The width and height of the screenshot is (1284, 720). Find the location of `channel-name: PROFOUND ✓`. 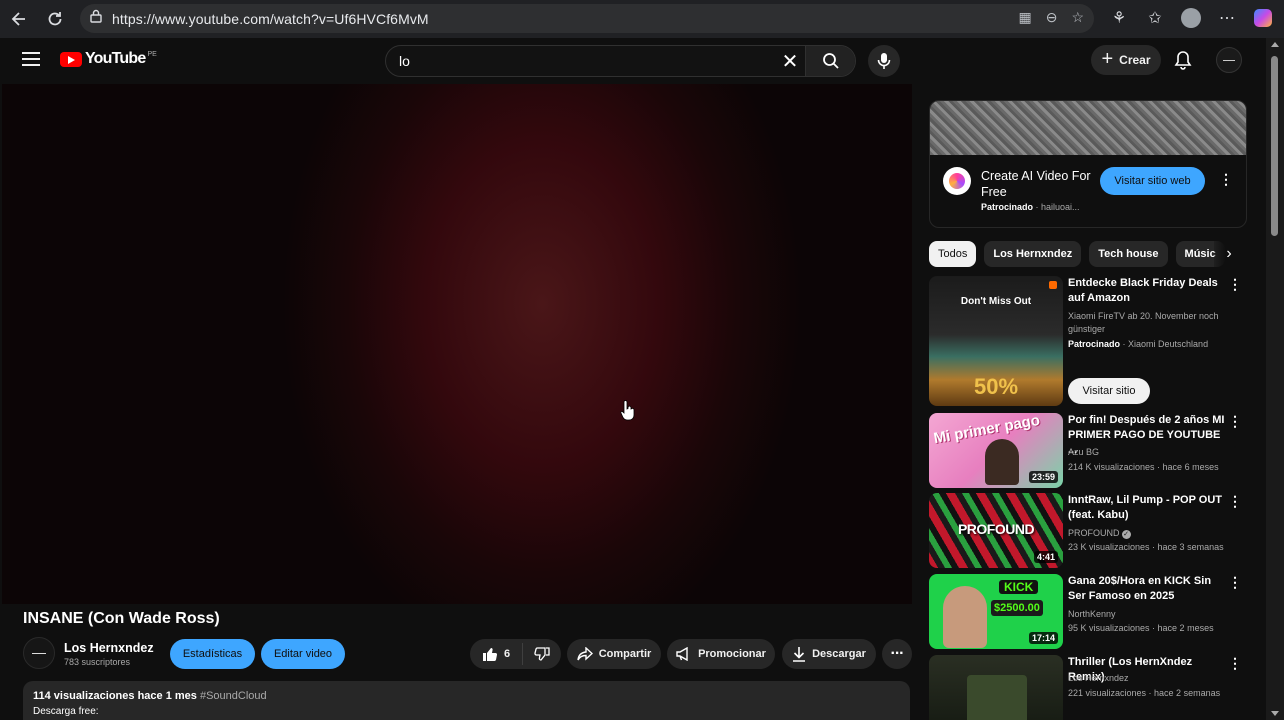

channel-name: PROFOUND ✓ is located at coordinates (1150, 533).